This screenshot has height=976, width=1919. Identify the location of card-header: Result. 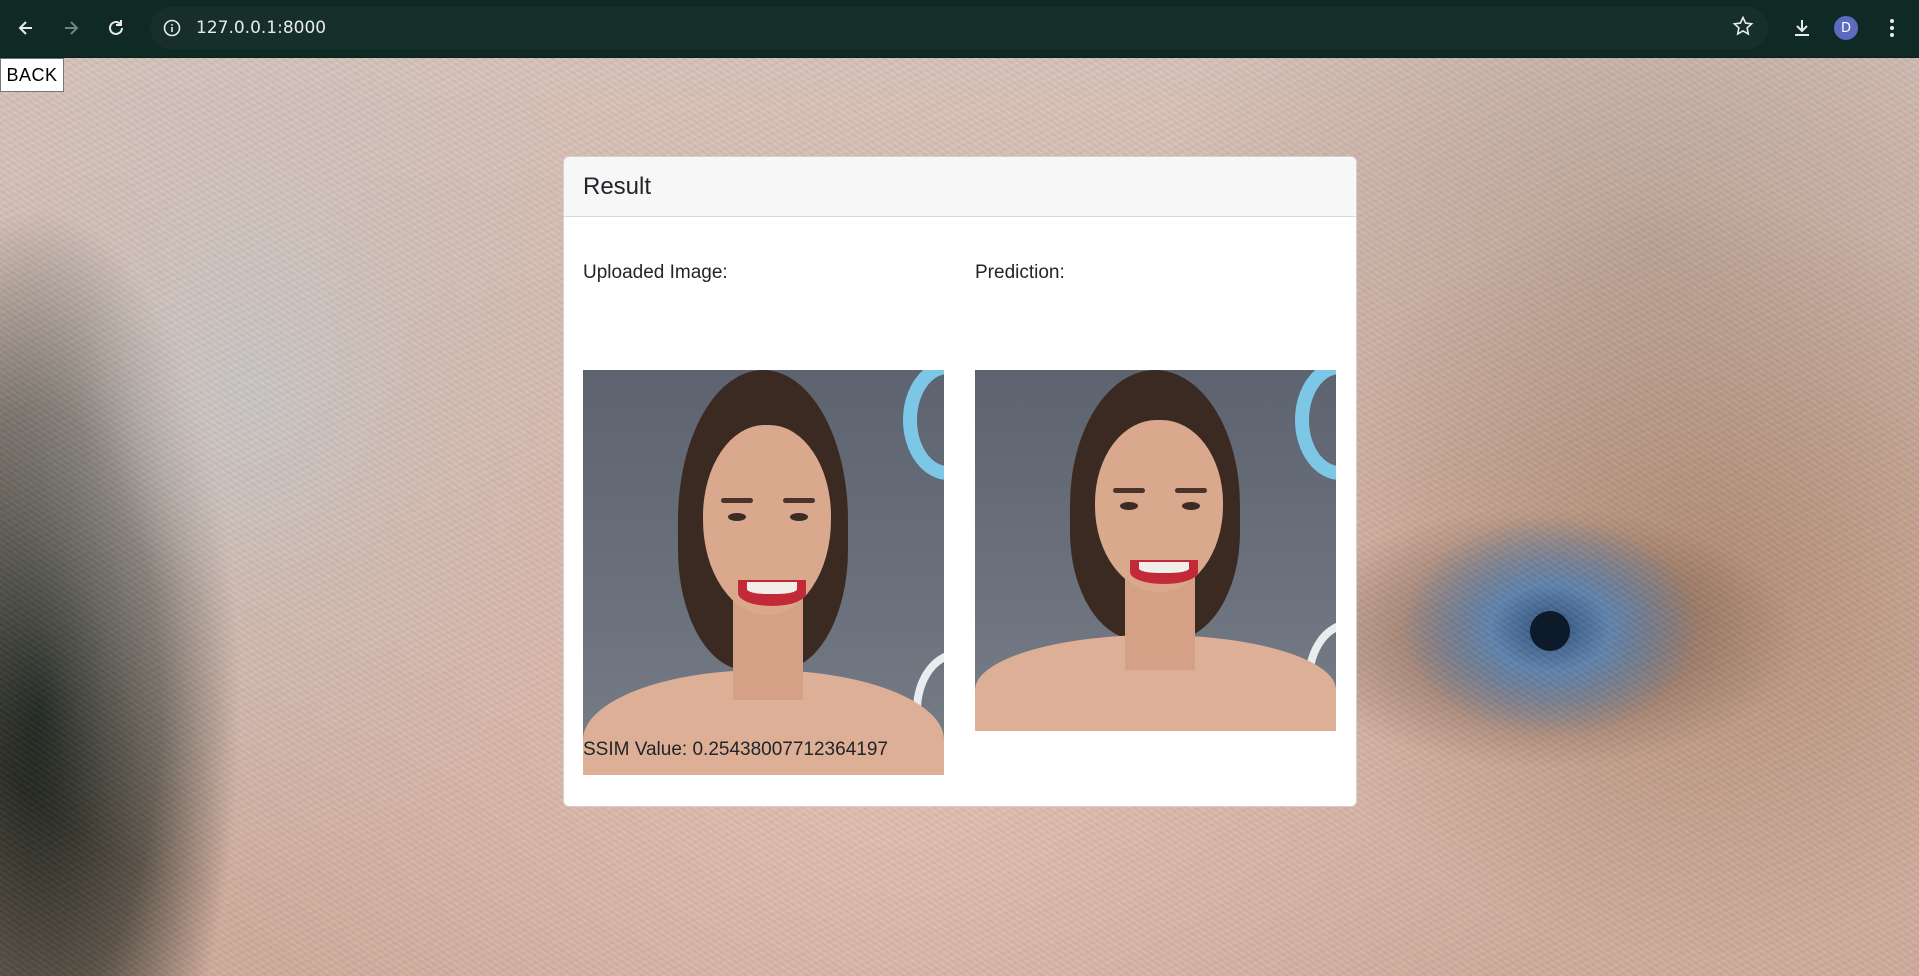
(960, 187).